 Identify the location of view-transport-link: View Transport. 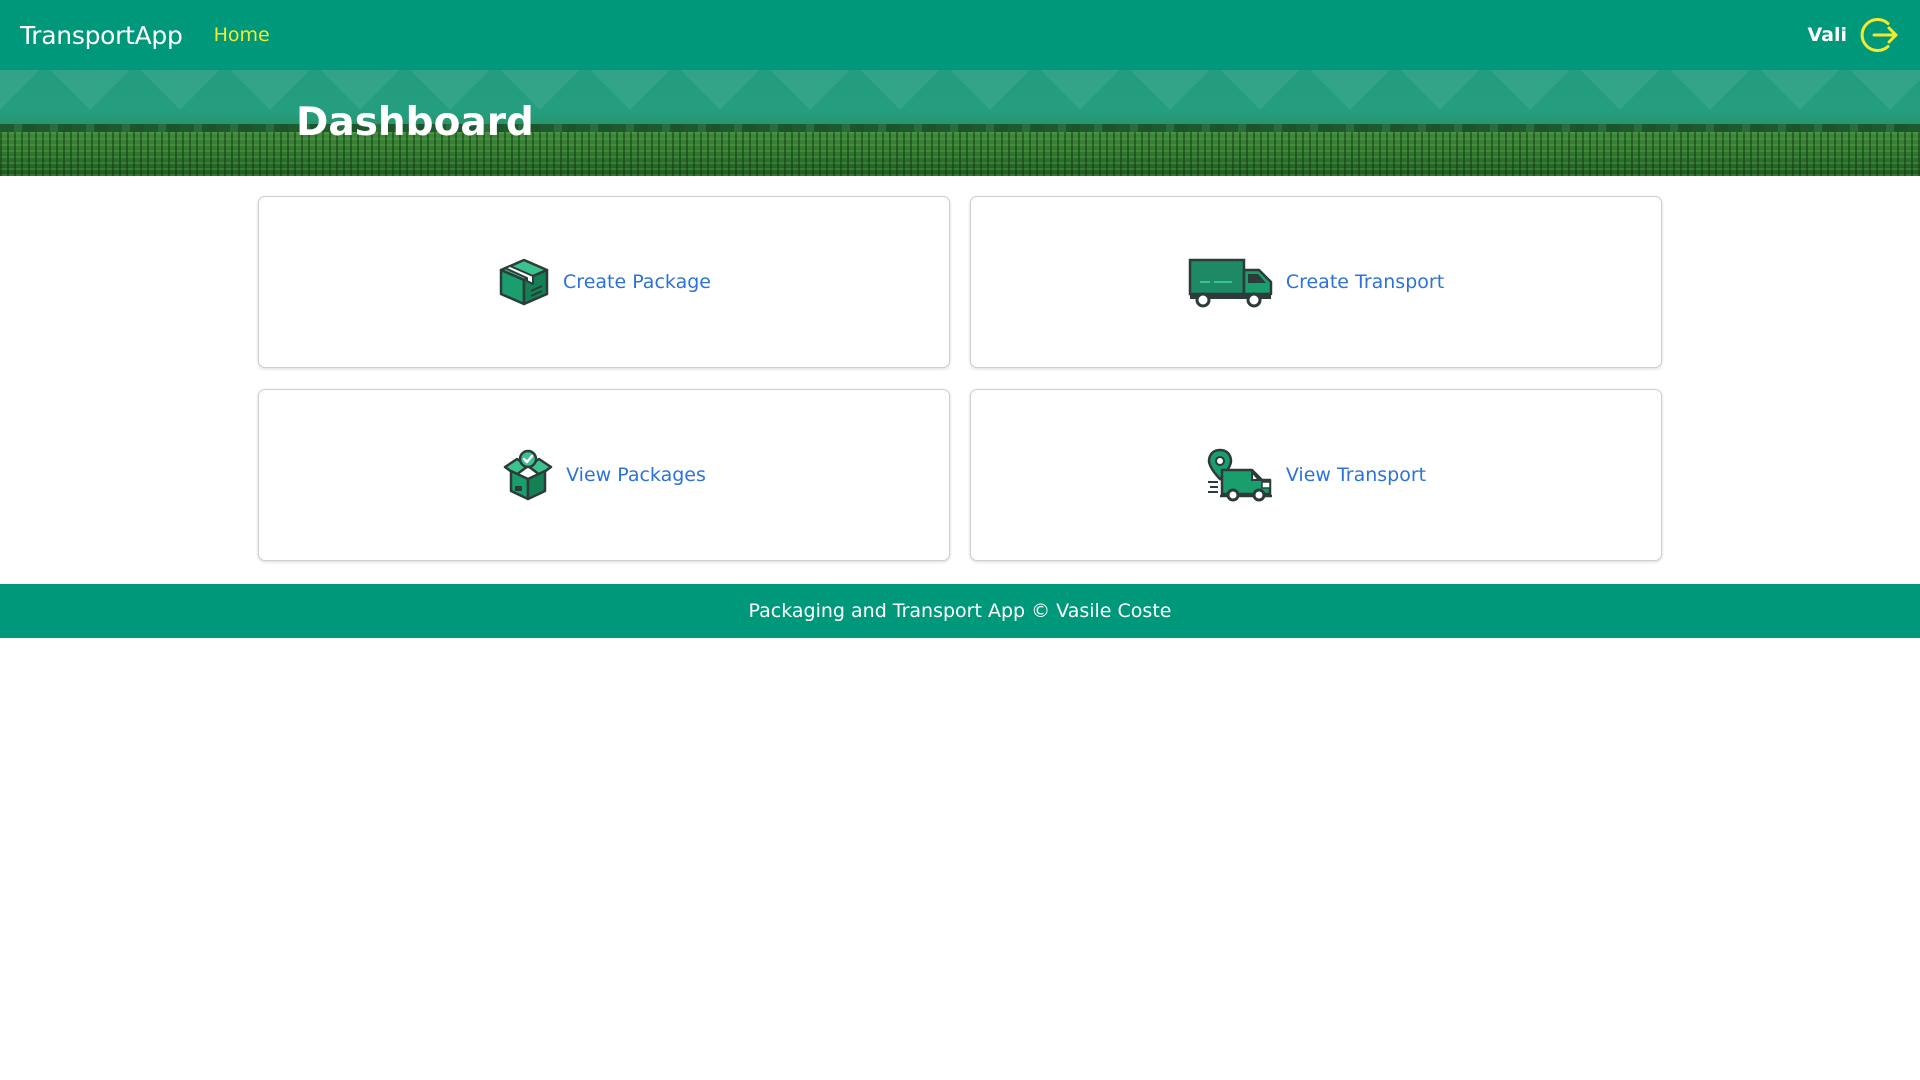
(1316, 475).